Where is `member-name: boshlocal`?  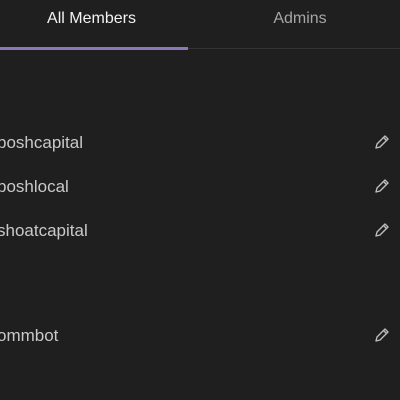
member-name: boshlocal is located at coordinates (34, 186).